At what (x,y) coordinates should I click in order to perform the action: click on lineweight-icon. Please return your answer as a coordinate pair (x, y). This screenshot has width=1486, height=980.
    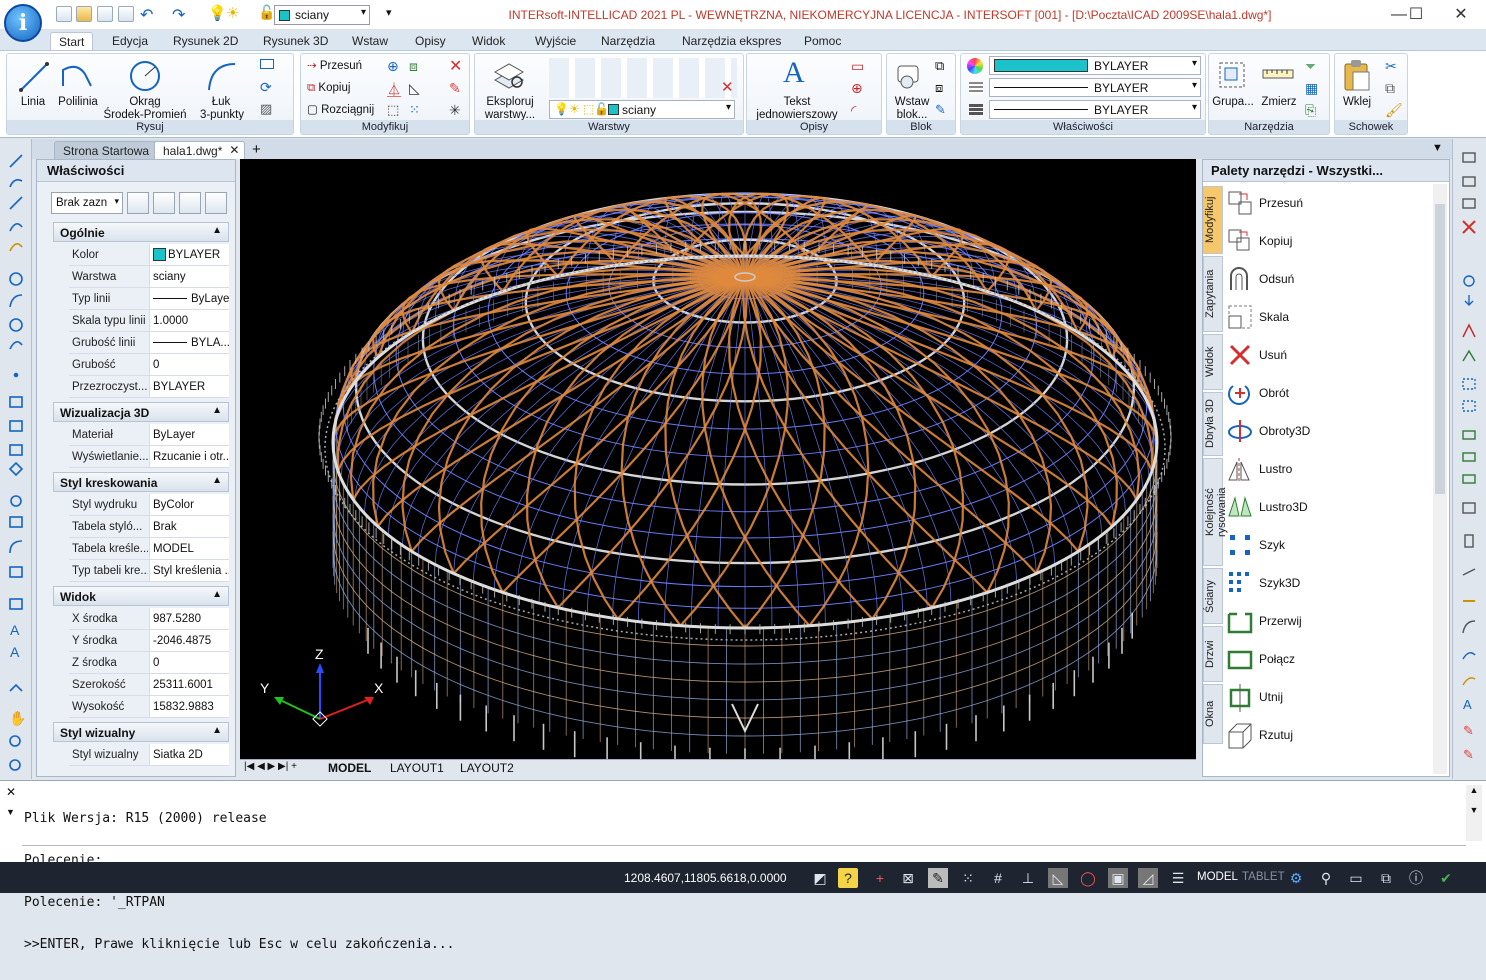
    Looking at the image, I should click on (976, 110).